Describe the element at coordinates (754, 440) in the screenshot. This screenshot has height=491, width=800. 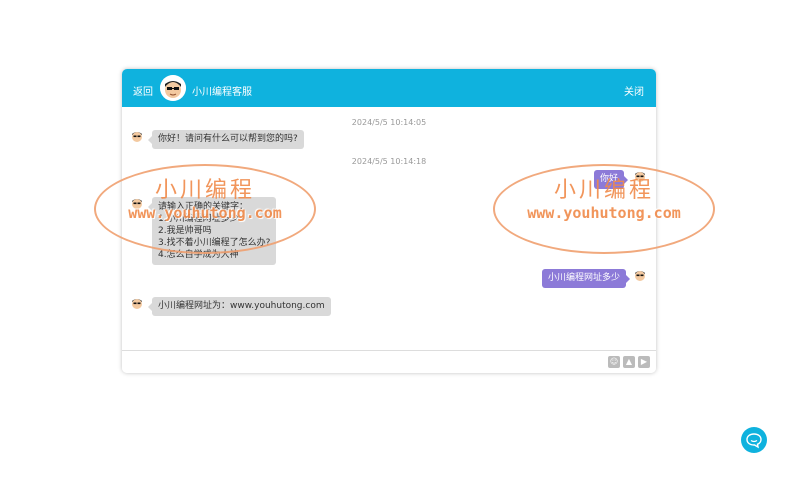
I see `chat-icon` at that location.